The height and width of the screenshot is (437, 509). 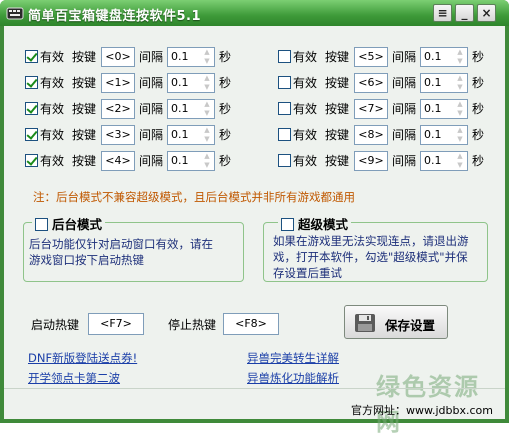 What do you see at coordinates (371, 161) in the screenshot?
I see `key-input: <9>` at bounding box center [371, 161].